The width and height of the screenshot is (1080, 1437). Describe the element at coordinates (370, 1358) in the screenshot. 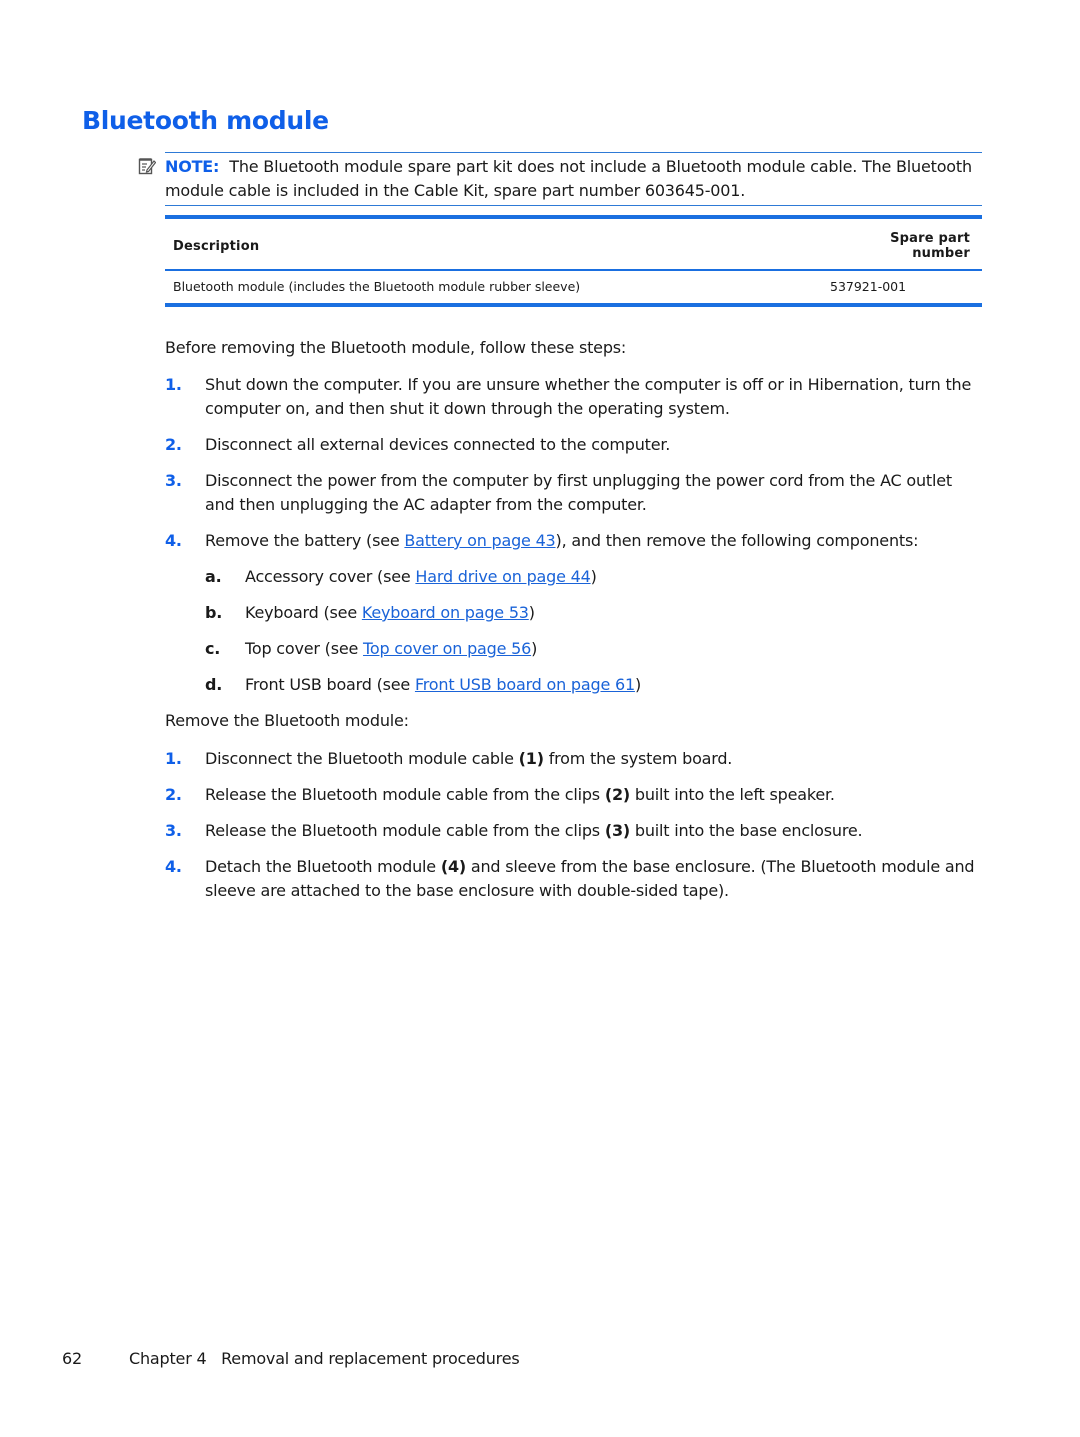

I see `chapter-title: Removal and replacement procedures` at that location.